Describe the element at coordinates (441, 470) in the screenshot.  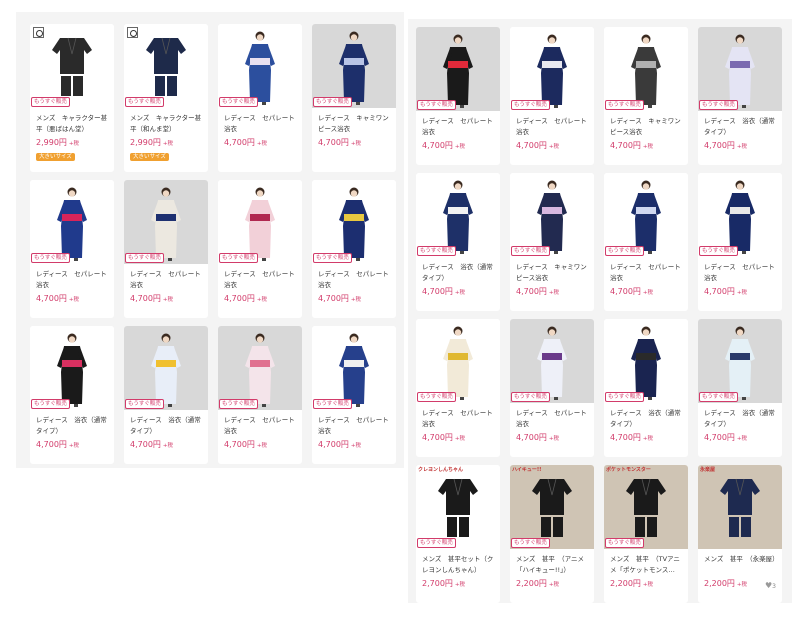
I see `brand-logo: クレヨンしんちゃん` at that location.